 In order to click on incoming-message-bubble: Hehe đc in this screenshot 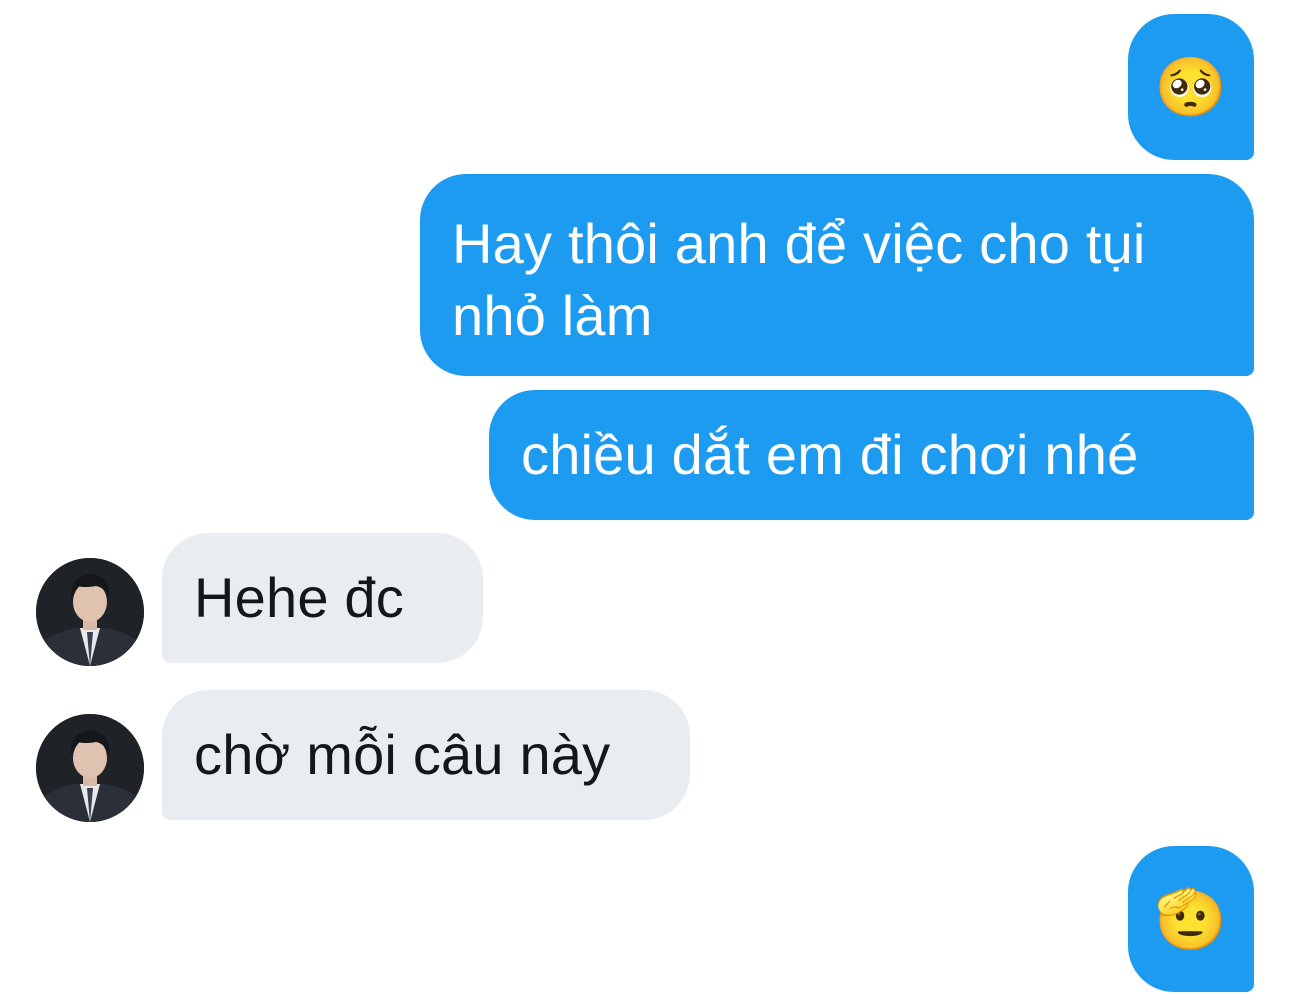, I will do `click(322, 598)`.